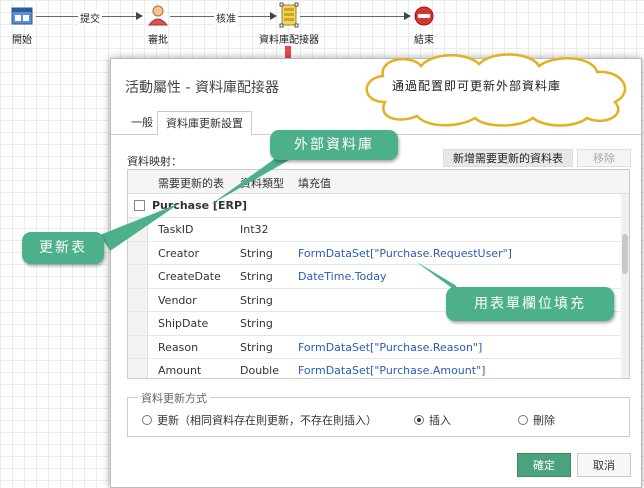 The height and width of the screenshot is (488, 644). Describe the element at coordinates (22, 40) in the screenshot. I see `node-label: 開始` at that location.